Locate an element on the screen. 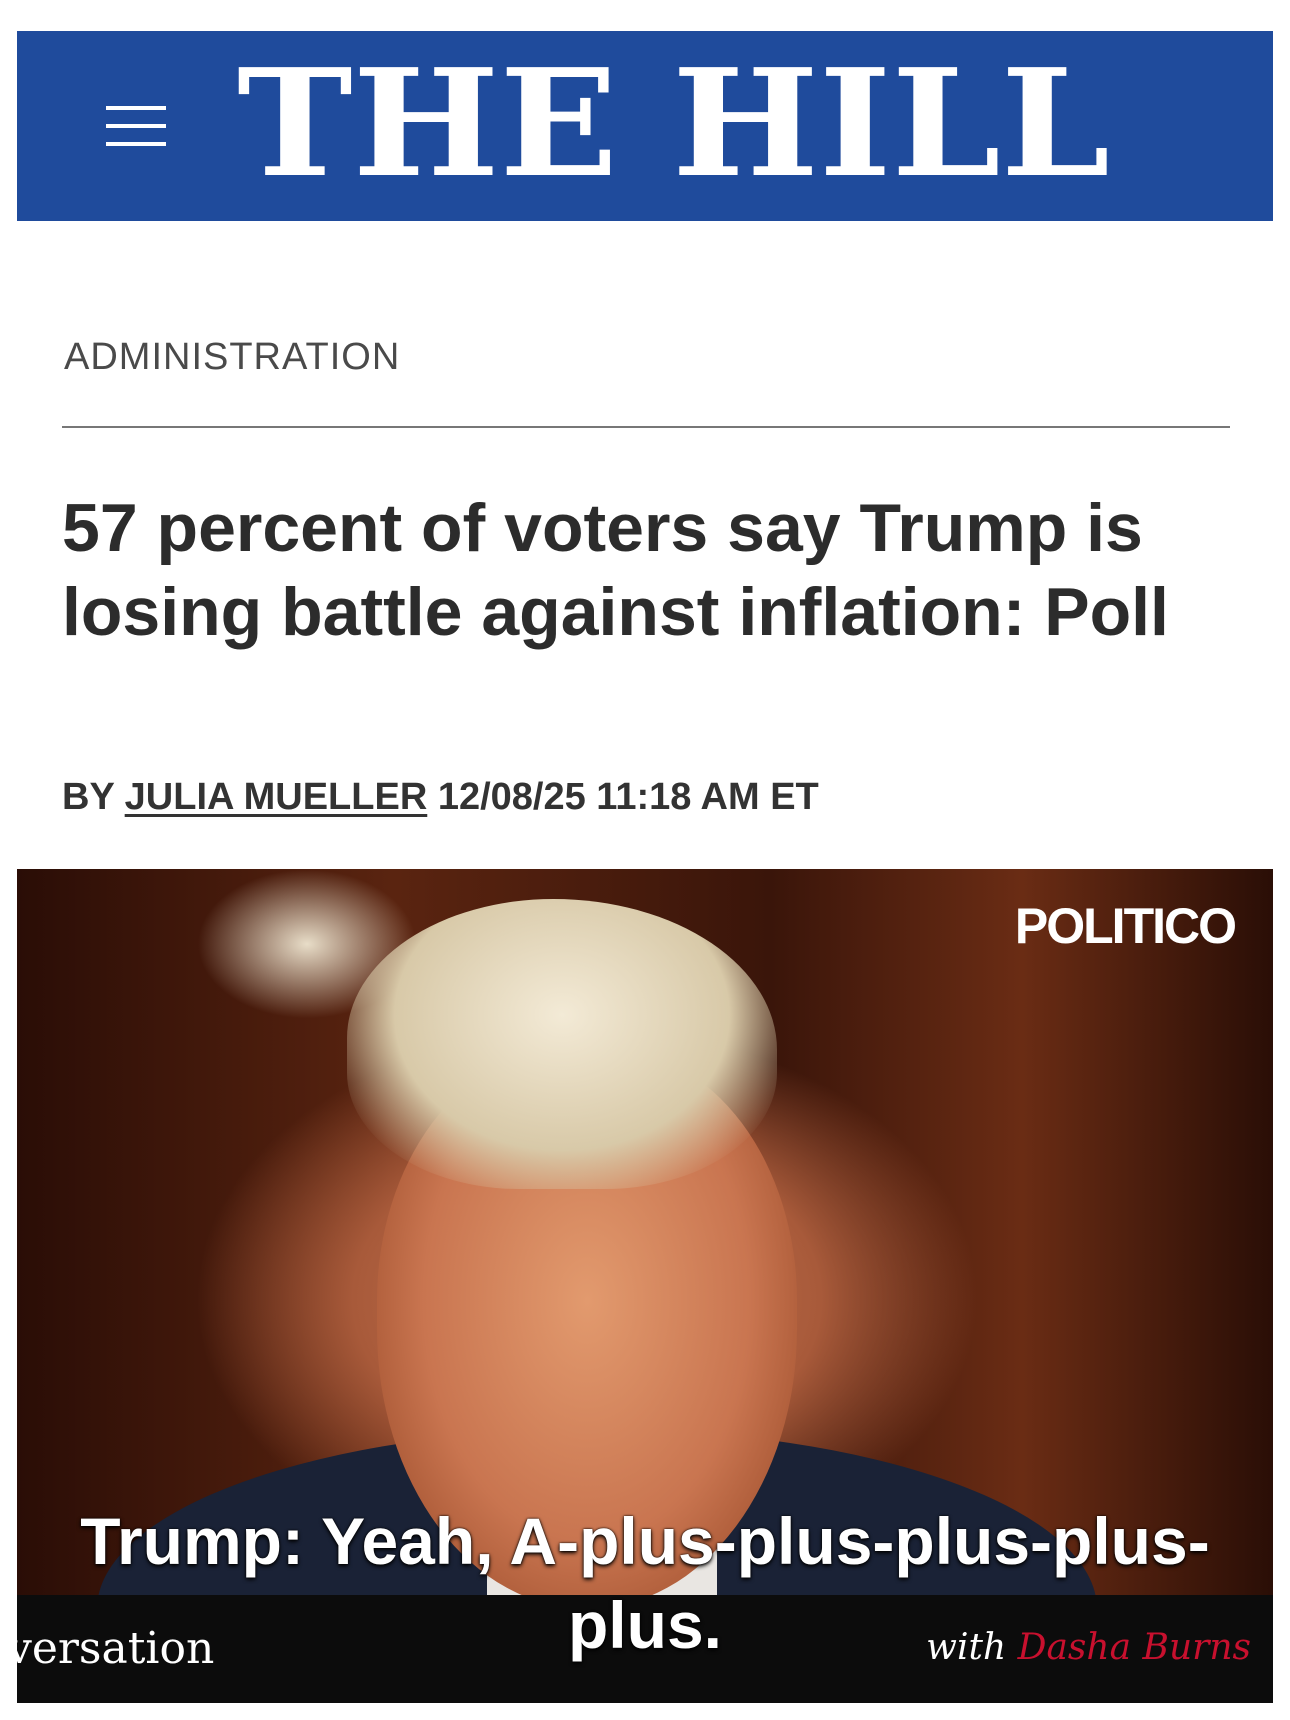 Image resolution: width=1290 pixels, height=1720 pixels. site-logo: THE HILL is located at coordinates (673, 123).